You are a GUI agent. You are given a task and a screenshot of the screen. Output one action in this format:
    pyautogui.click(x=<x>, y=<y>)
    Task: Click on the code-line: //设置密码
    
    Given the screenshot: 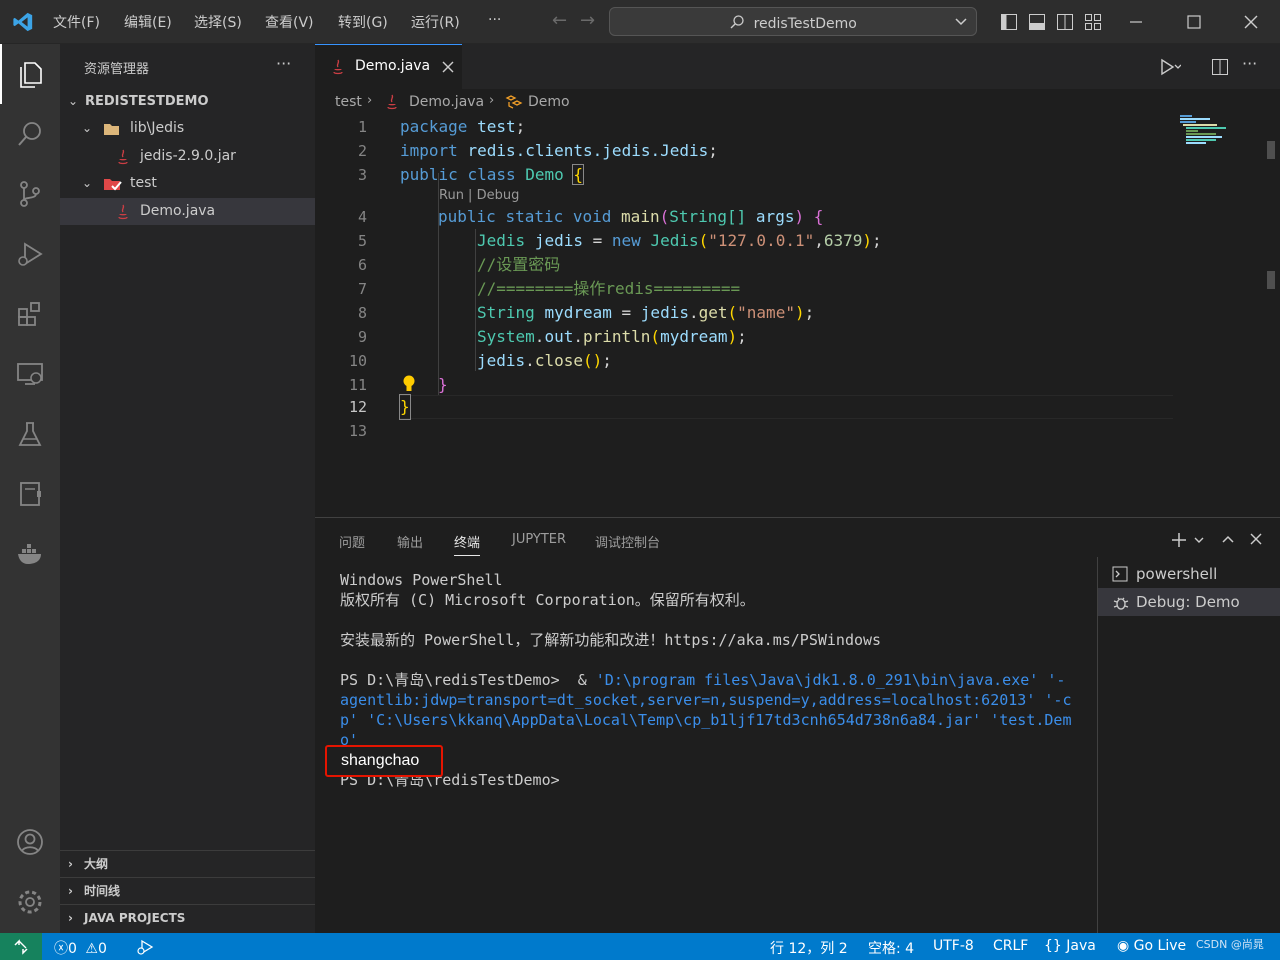 What is the action you would take?
    pyautogui.click(x=519, y=264)
    